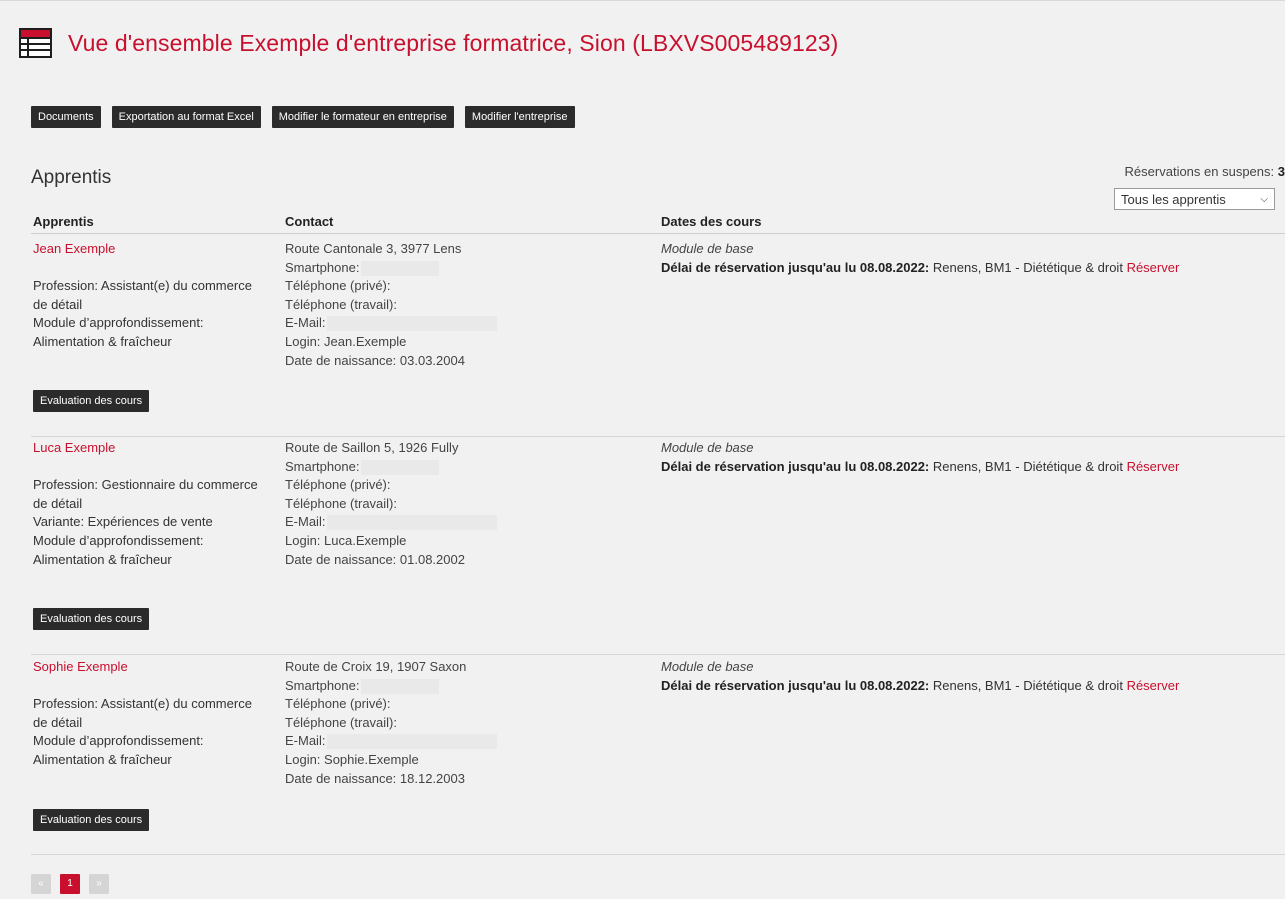 This screenshot has width=1285, height=899. Describe the element at coordinates (1205, 171) in the screenshot. I see `pending-reservations: Réservations en suspens: 3` at that location.